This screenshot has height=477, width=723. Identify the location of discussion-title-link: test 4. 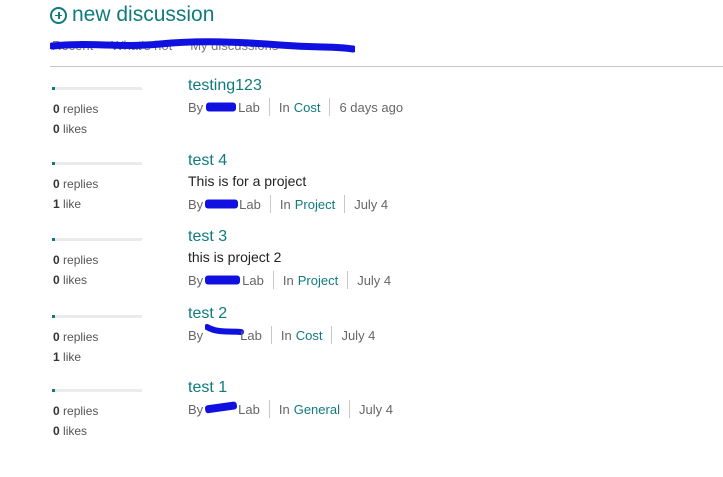
(207, 161).